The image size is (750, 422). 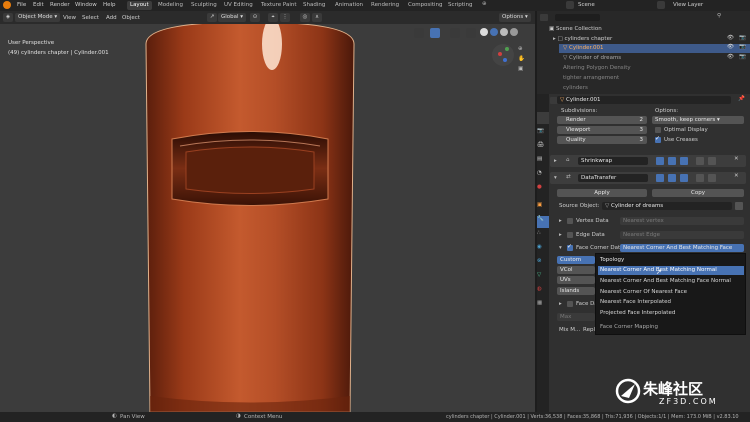 What do you see at coordinates (667, 206) in the screenshot?
I see `source-object-field: ▽ Cylinder of dreams` at bounding box center [667, 206].